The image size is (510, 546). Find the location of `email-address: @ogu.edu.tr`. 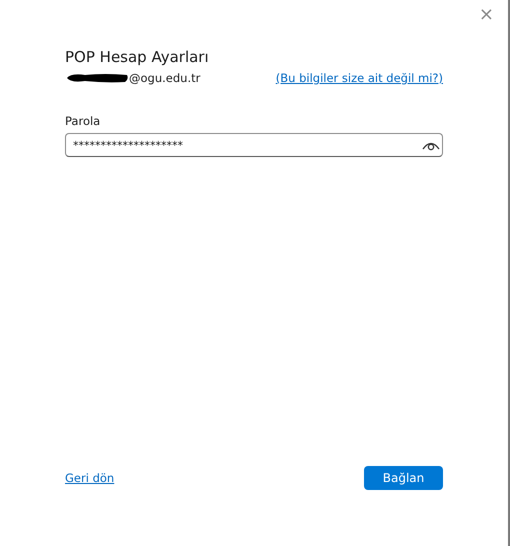

email-address: @ogu.edu.tr is located at coordinates (164, 78).